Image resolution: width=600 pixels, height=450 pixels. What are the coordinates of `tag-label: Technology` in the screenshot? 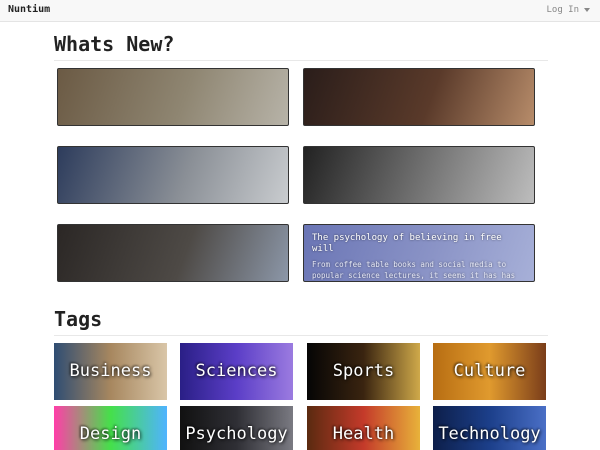 It's located at (489, 434).